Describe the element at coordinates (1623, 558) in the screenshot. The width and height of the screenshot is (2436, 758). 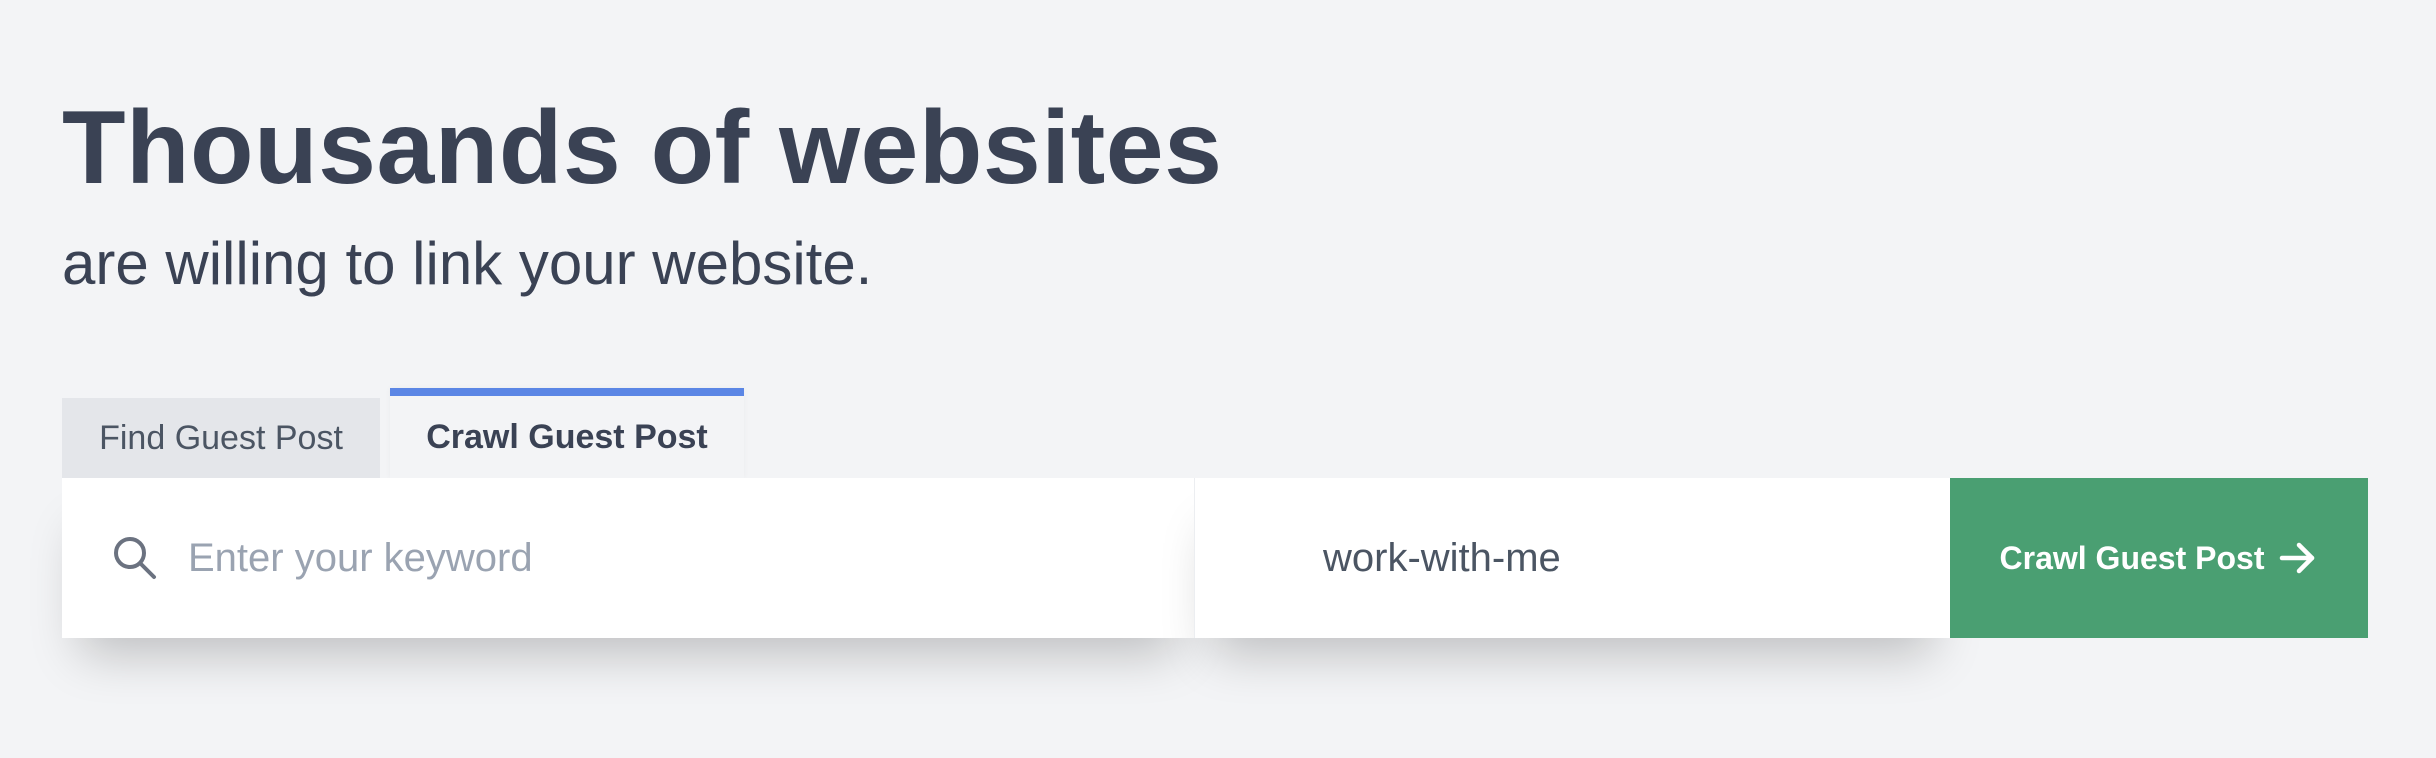
I see `path-input` at that location.